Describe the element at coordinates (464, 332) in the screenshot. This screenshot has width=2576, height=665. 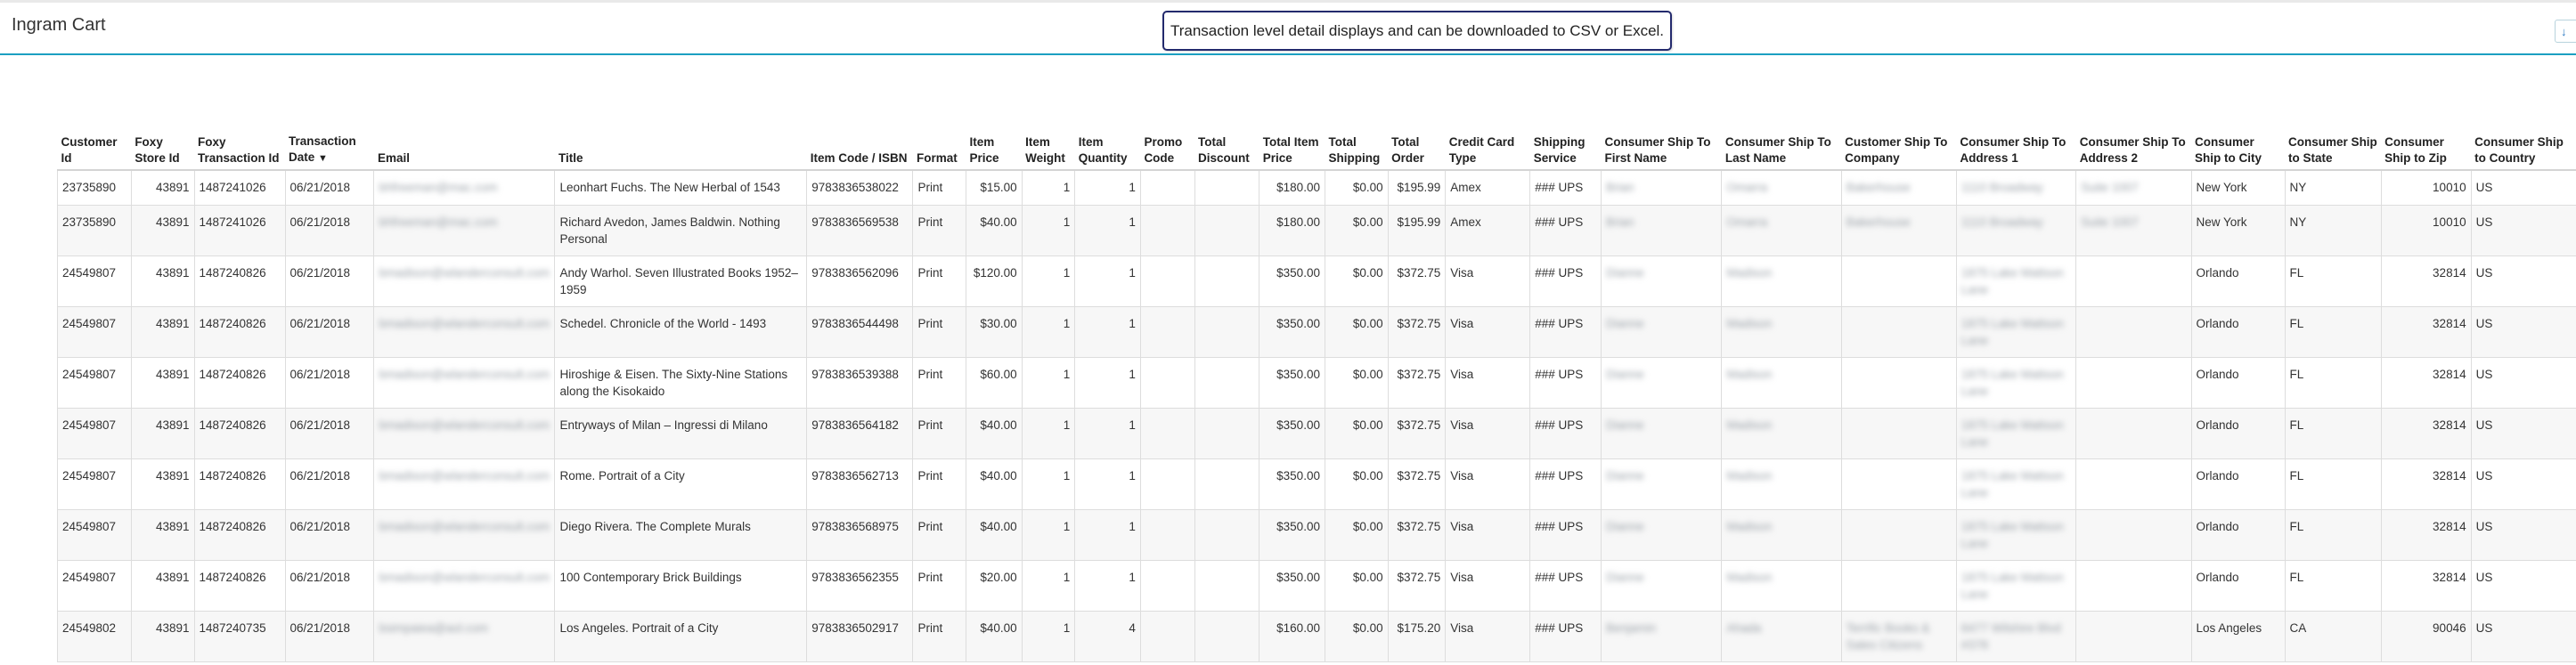
I see `cell-email: bmadison@wlanderconsult.com` at that location.